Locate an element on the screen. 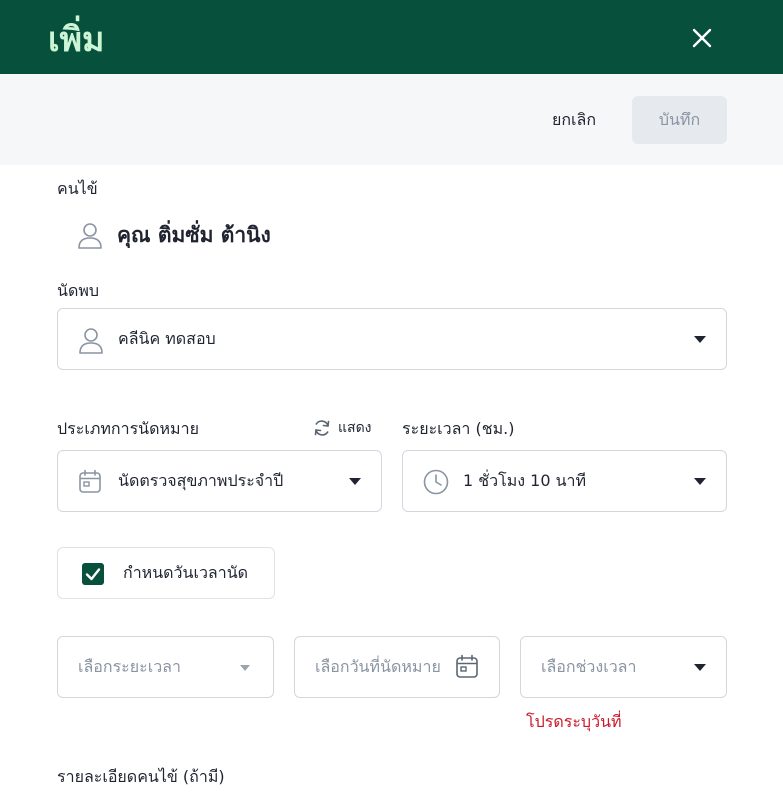 The width and height of the screenshot is (783, 796). appointment-type-select: นัดตรวจสุขภาพประจำปี is located at coordinates (219, 481).